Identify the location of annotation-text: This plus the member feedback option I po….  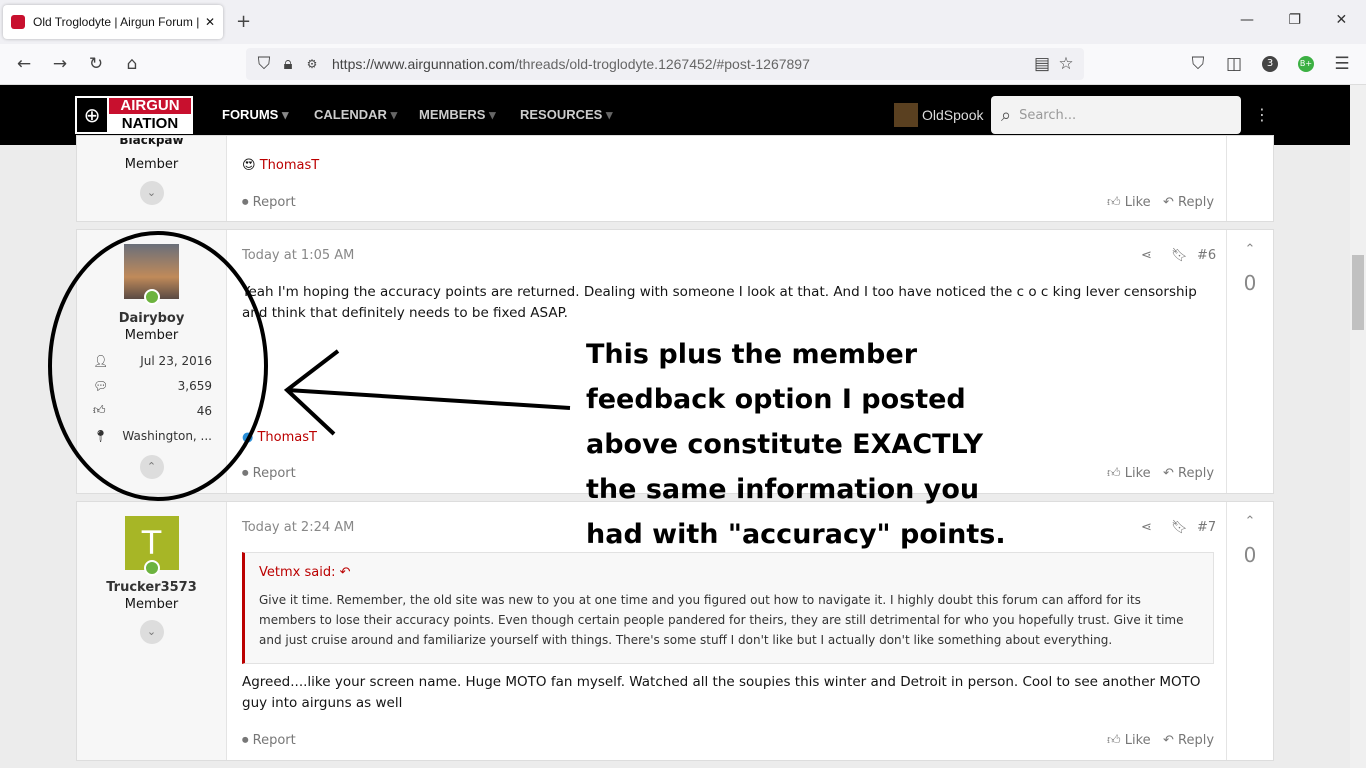
(796, 444).